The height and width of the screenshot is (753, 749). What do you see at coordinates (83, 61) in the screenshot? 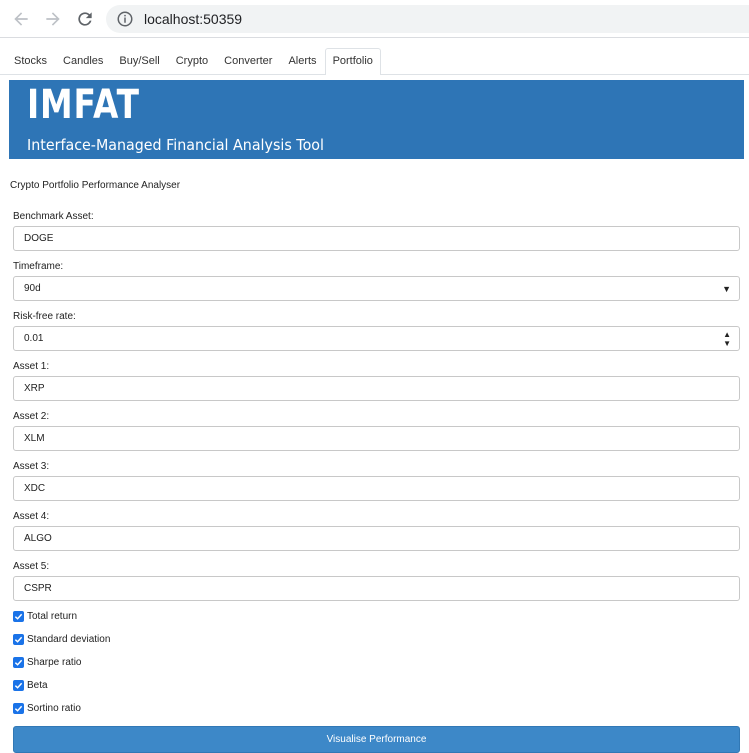
I see `tab-candles: Candles` at bounding box center [83, 61].